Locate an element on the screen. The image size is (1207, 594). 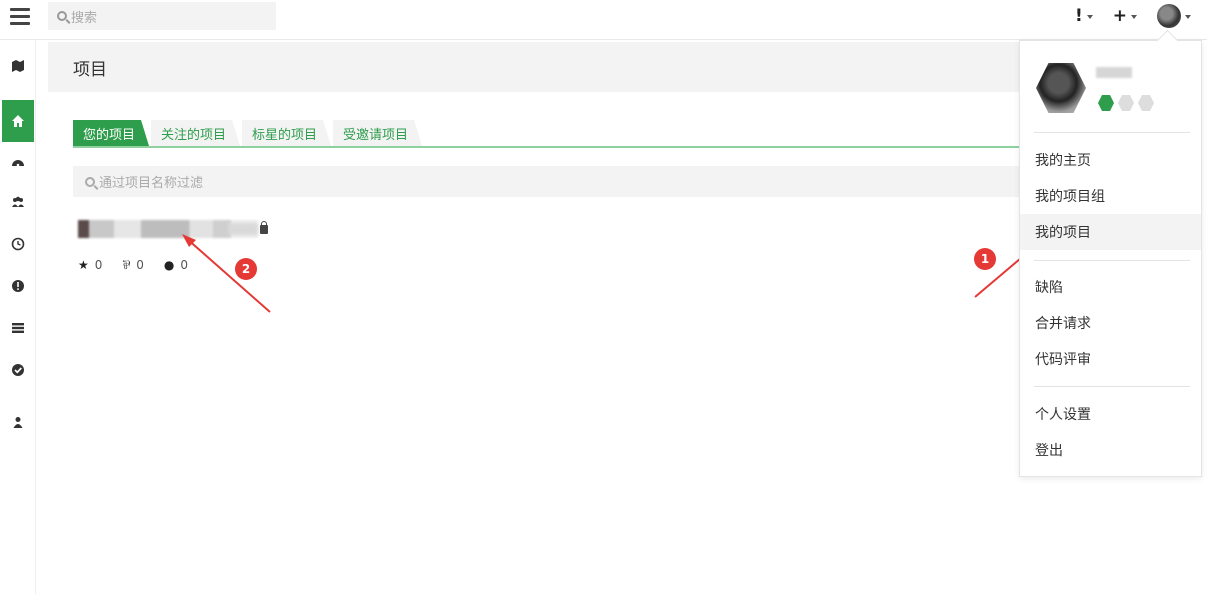
project-filter-input: 通过项目名称过滤 is located at coordinates (546, 181).